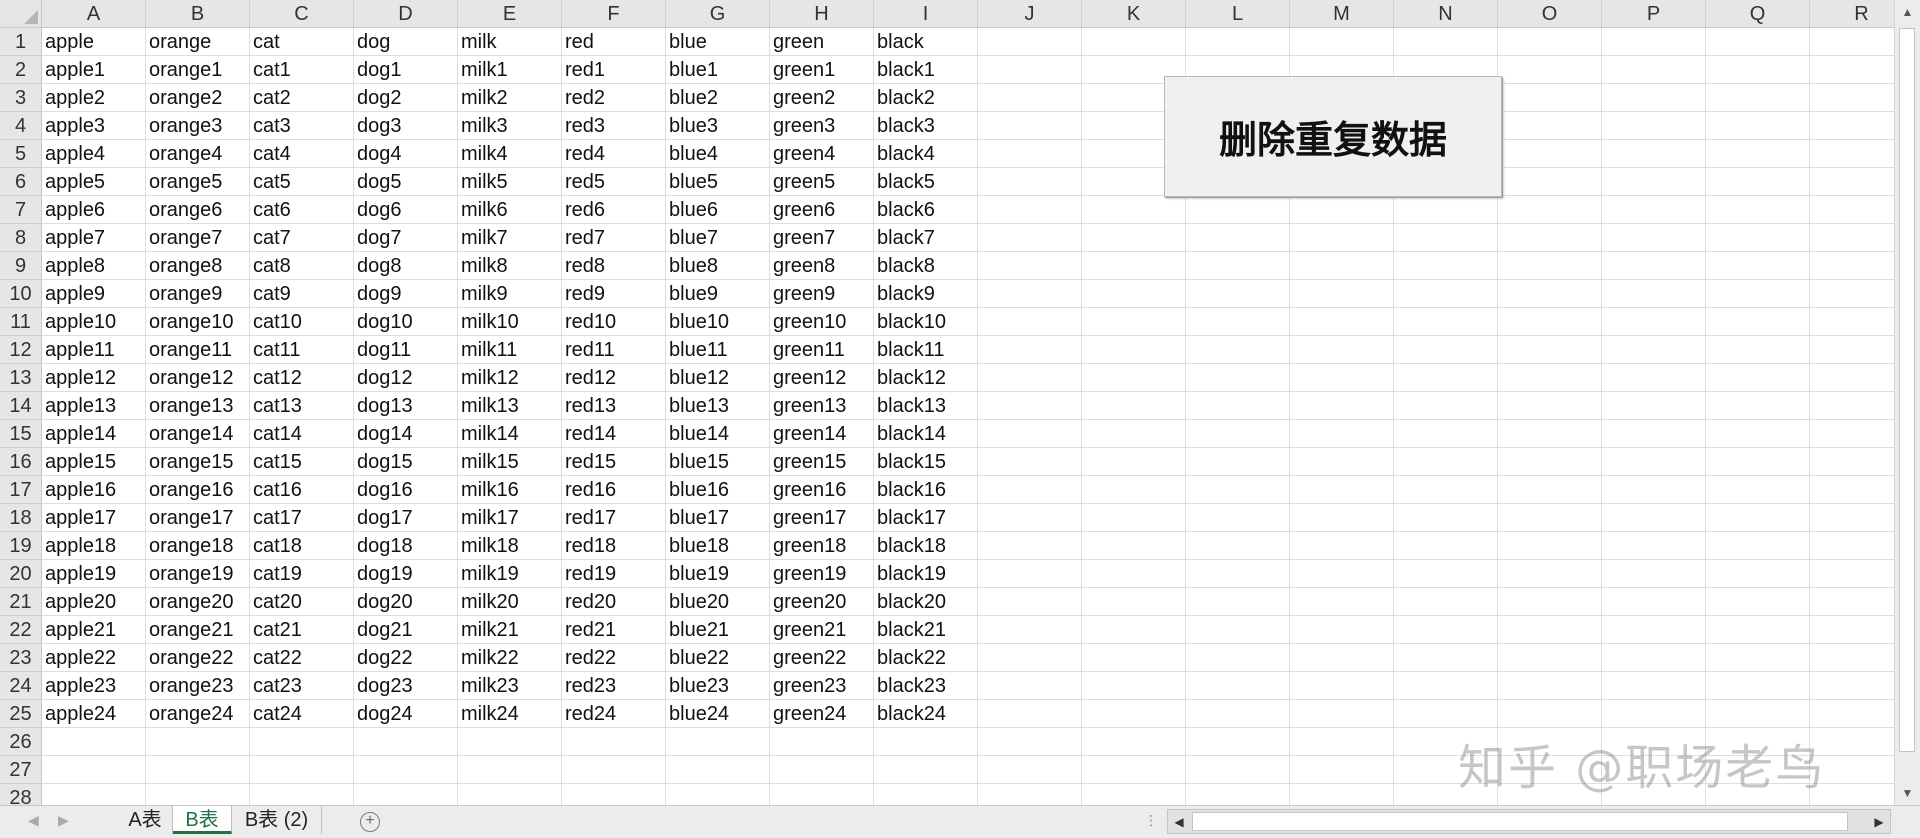  Describe the element at coordinates (33, 820) in the screenshot. I see `prev-sheet-icon: ◀` at that location.